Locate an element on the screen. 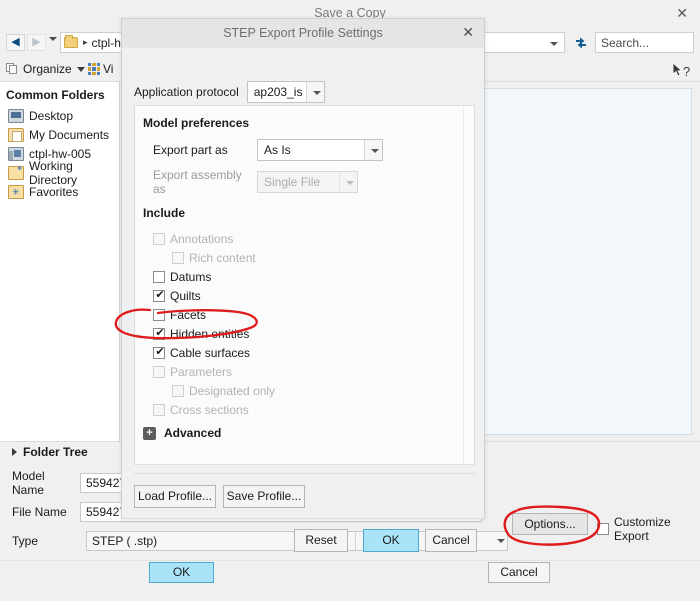  stack-icon is located at coordinates (12, 69).